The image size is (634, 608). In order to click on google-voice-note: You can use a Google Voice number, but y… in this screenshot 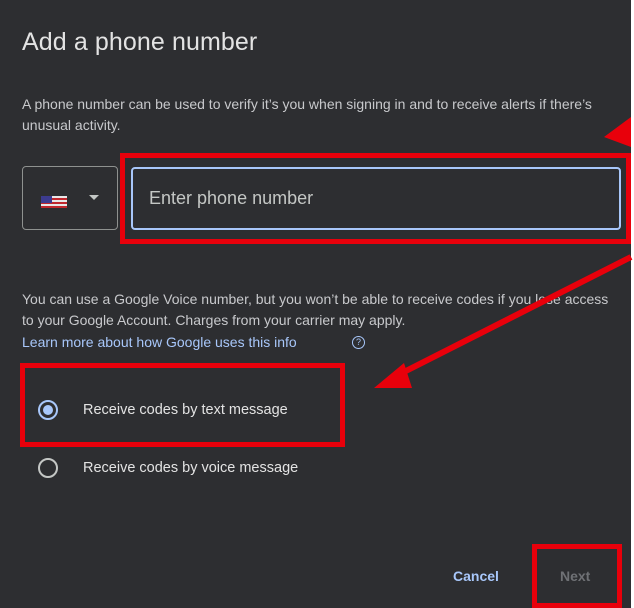, I will do `click(315, 309)`.